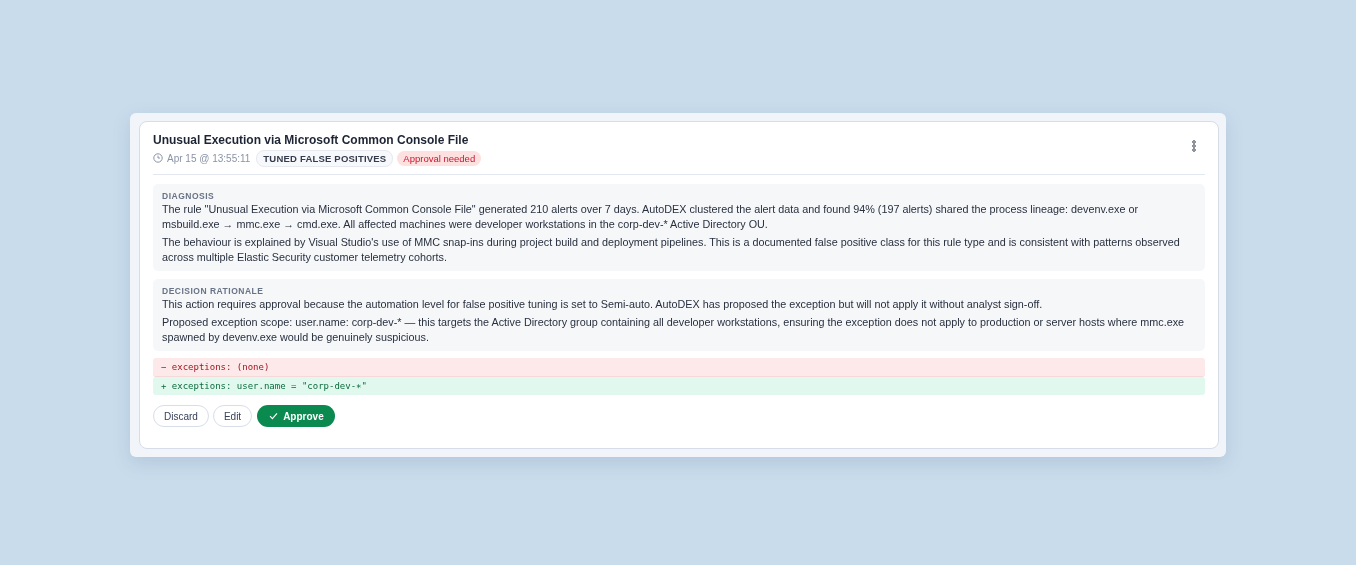 Image resolution: width=1356 pixels, height=565 pixels. Describe the element at coordinates (209, 158) in the screenshot. I see `timestamp: Apr 15 @ 13:55:11` at that location.